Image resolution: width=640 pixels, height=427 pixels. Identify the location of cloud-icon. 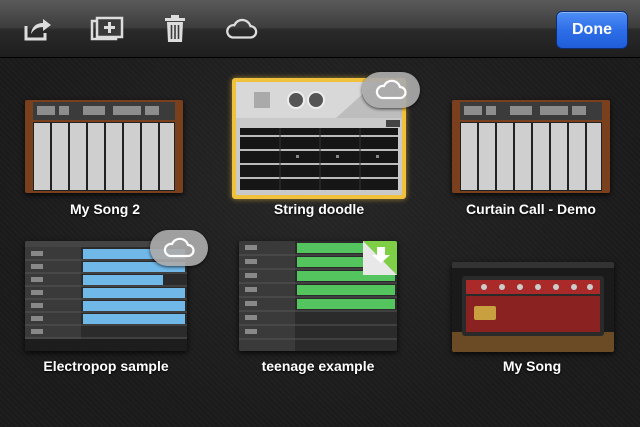
(241, 29).